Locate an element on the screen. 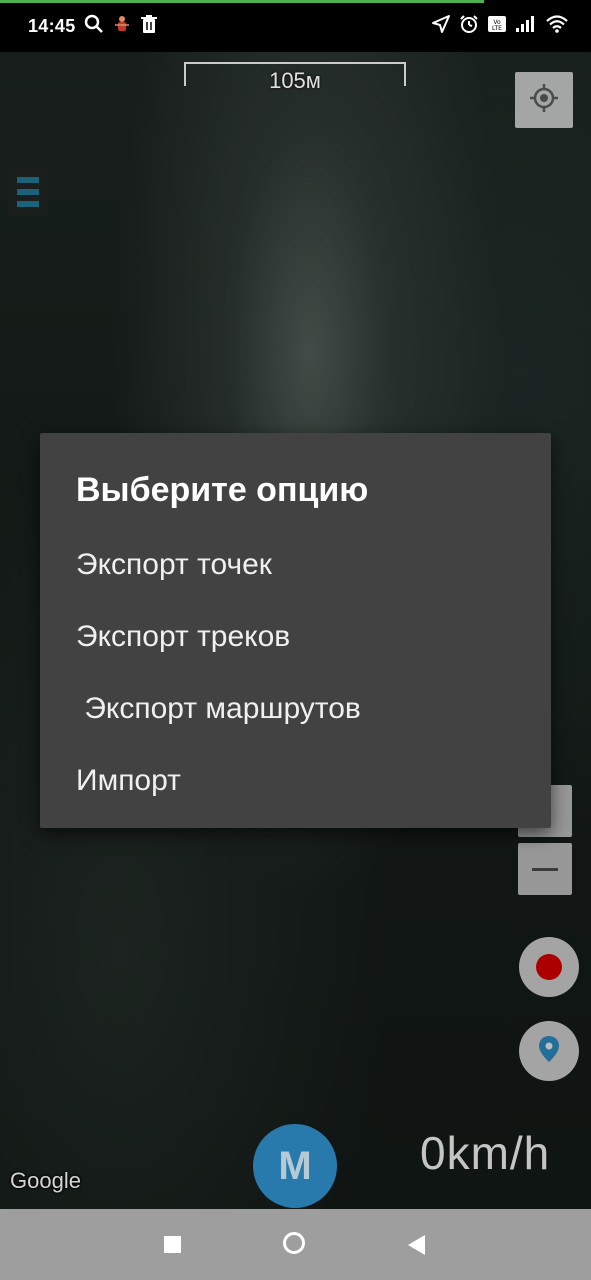 This screenshot has width=591, height=1280. search-icon is located at coordinates (94, 26).